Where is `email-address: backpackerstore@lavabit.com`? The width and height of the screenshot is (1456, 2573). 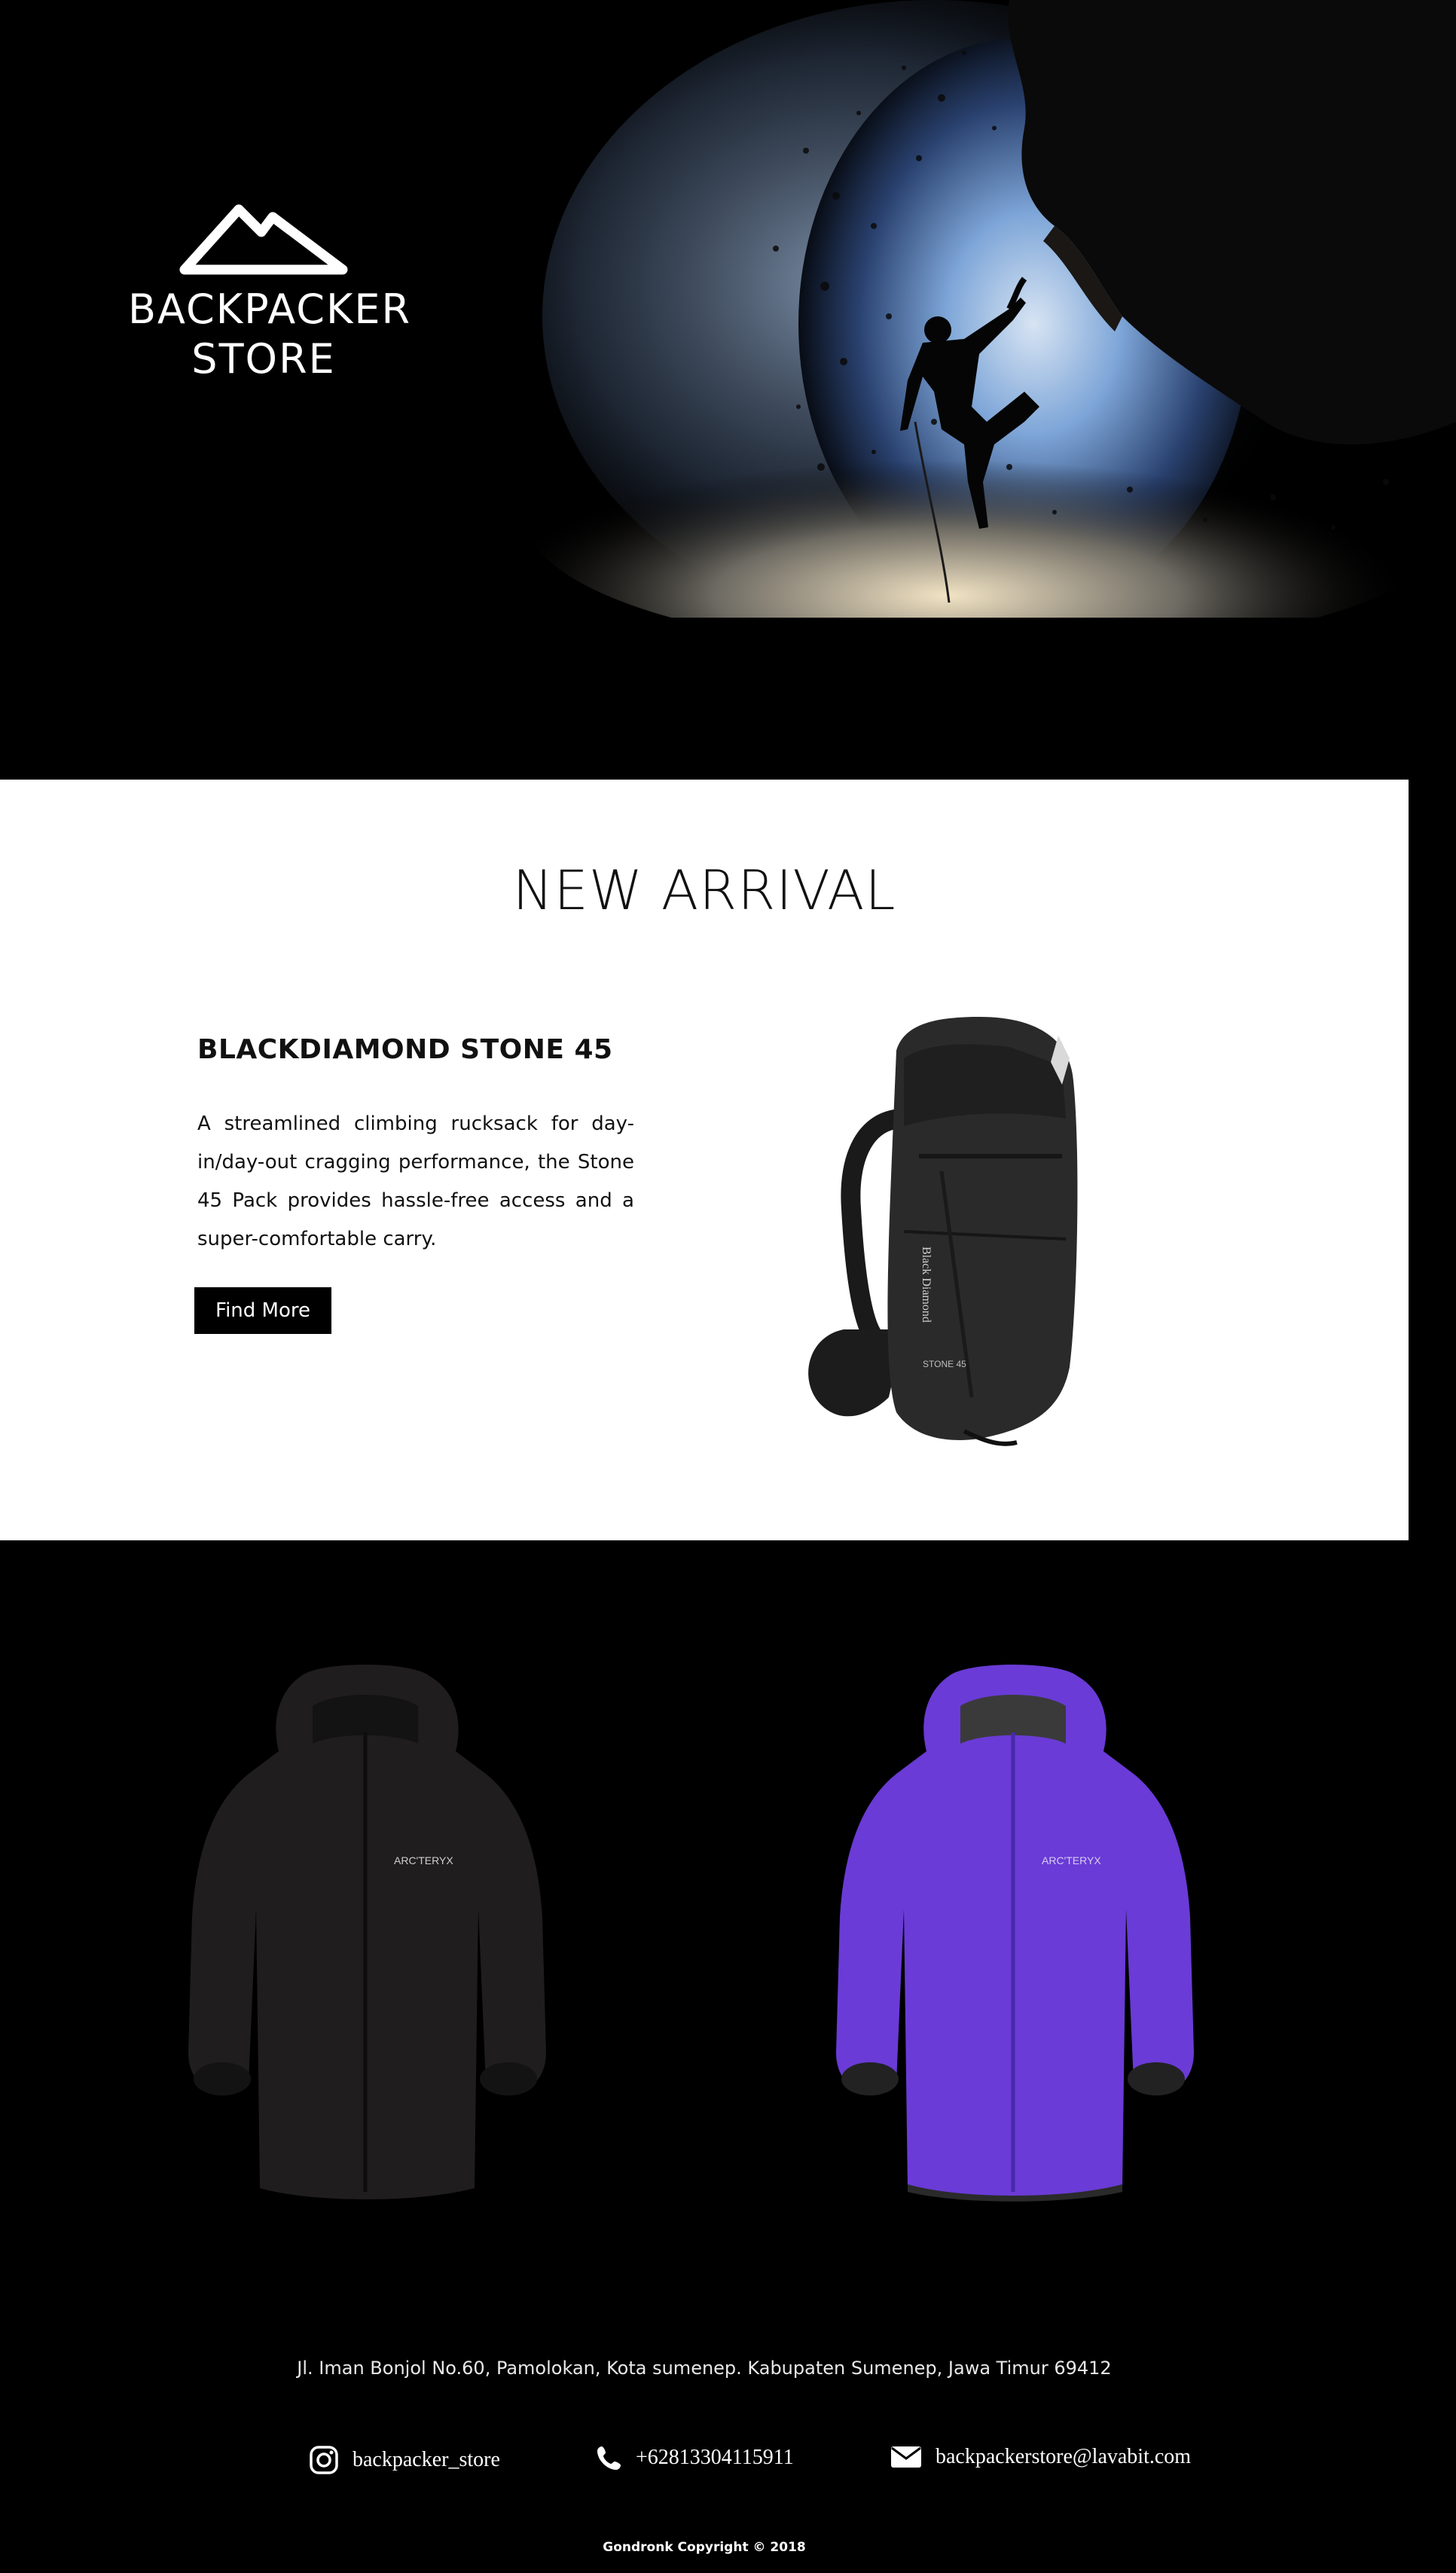 email-address: backpackerstore@lavabit.com is located at coordinates (1064, 2456).